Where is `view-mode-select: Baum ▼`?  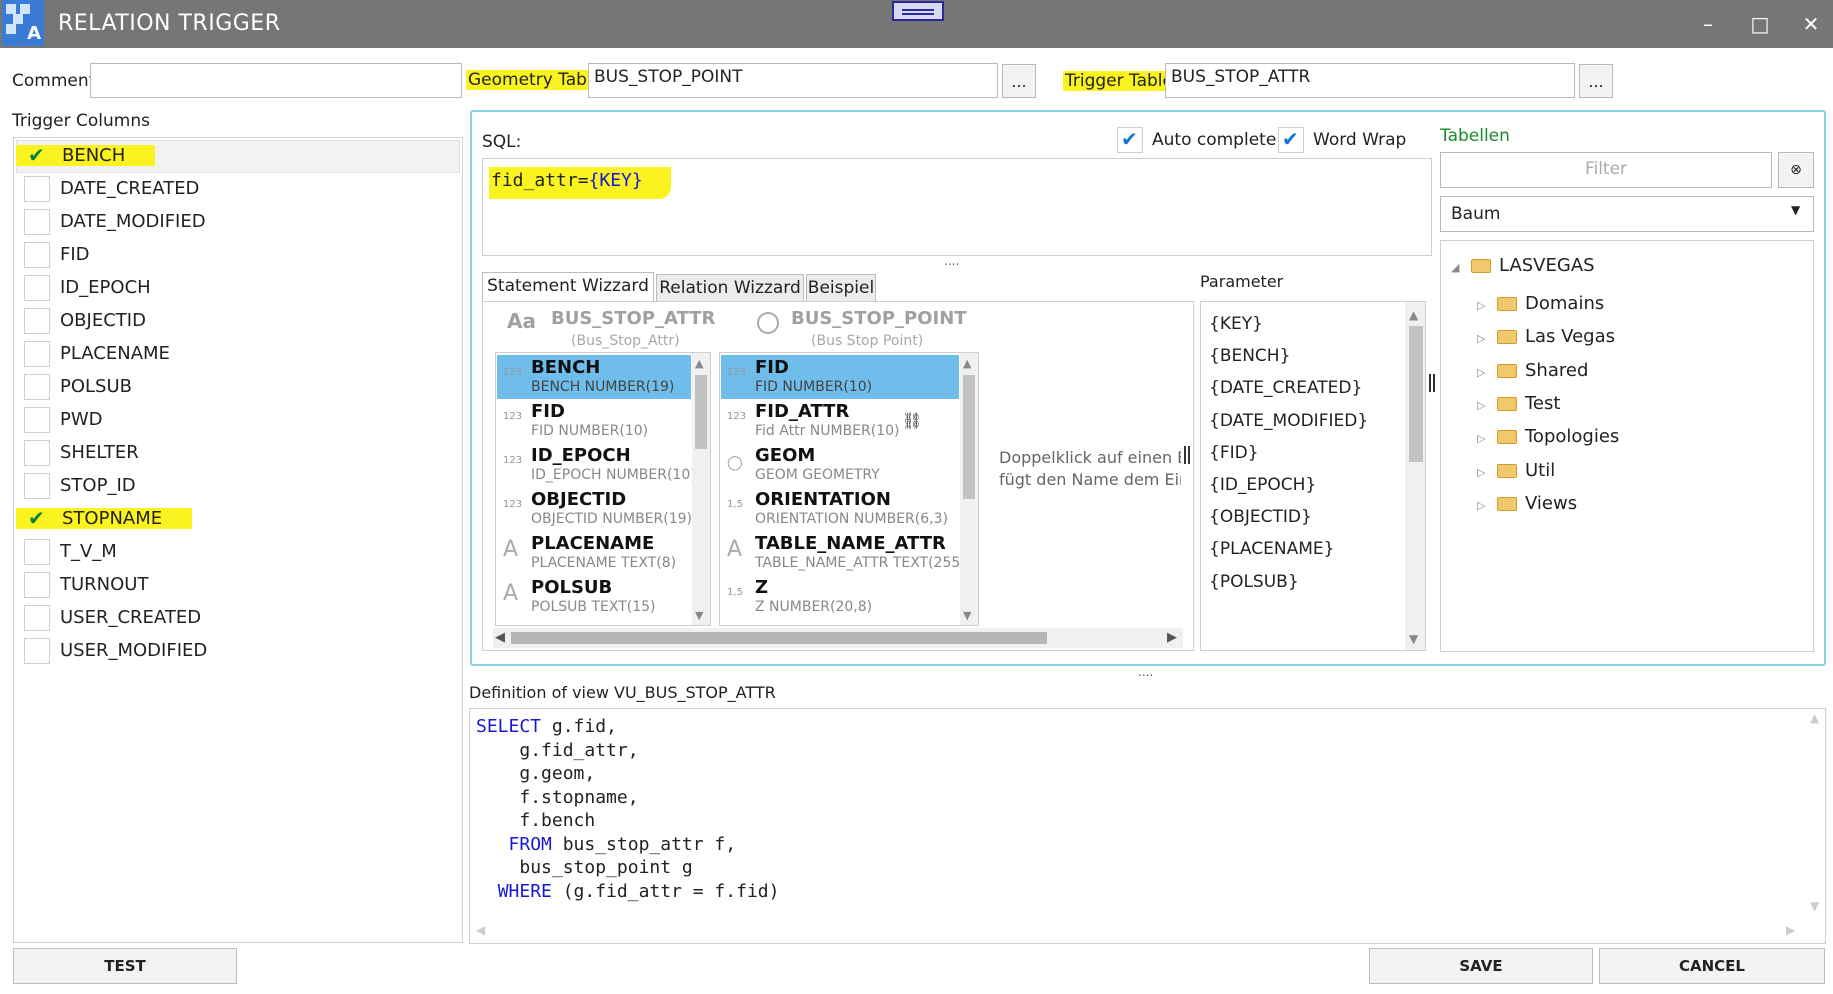 view-mode-select: Baum ▼ is located at coordinates (1627, 214).